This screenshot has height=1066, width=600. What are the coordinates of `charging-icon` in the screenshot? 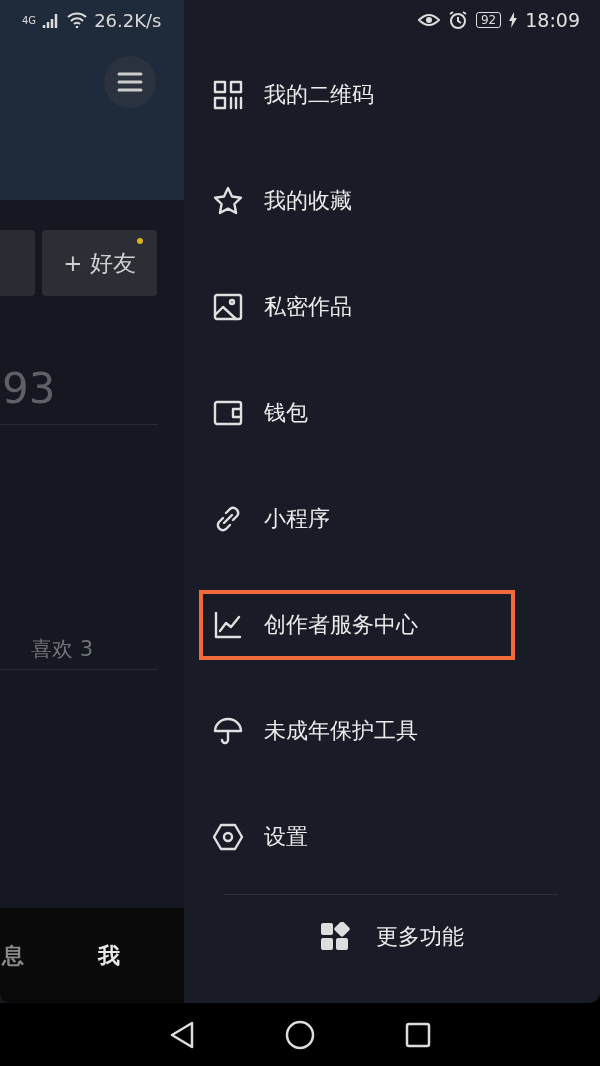 It's located at (513, 20).